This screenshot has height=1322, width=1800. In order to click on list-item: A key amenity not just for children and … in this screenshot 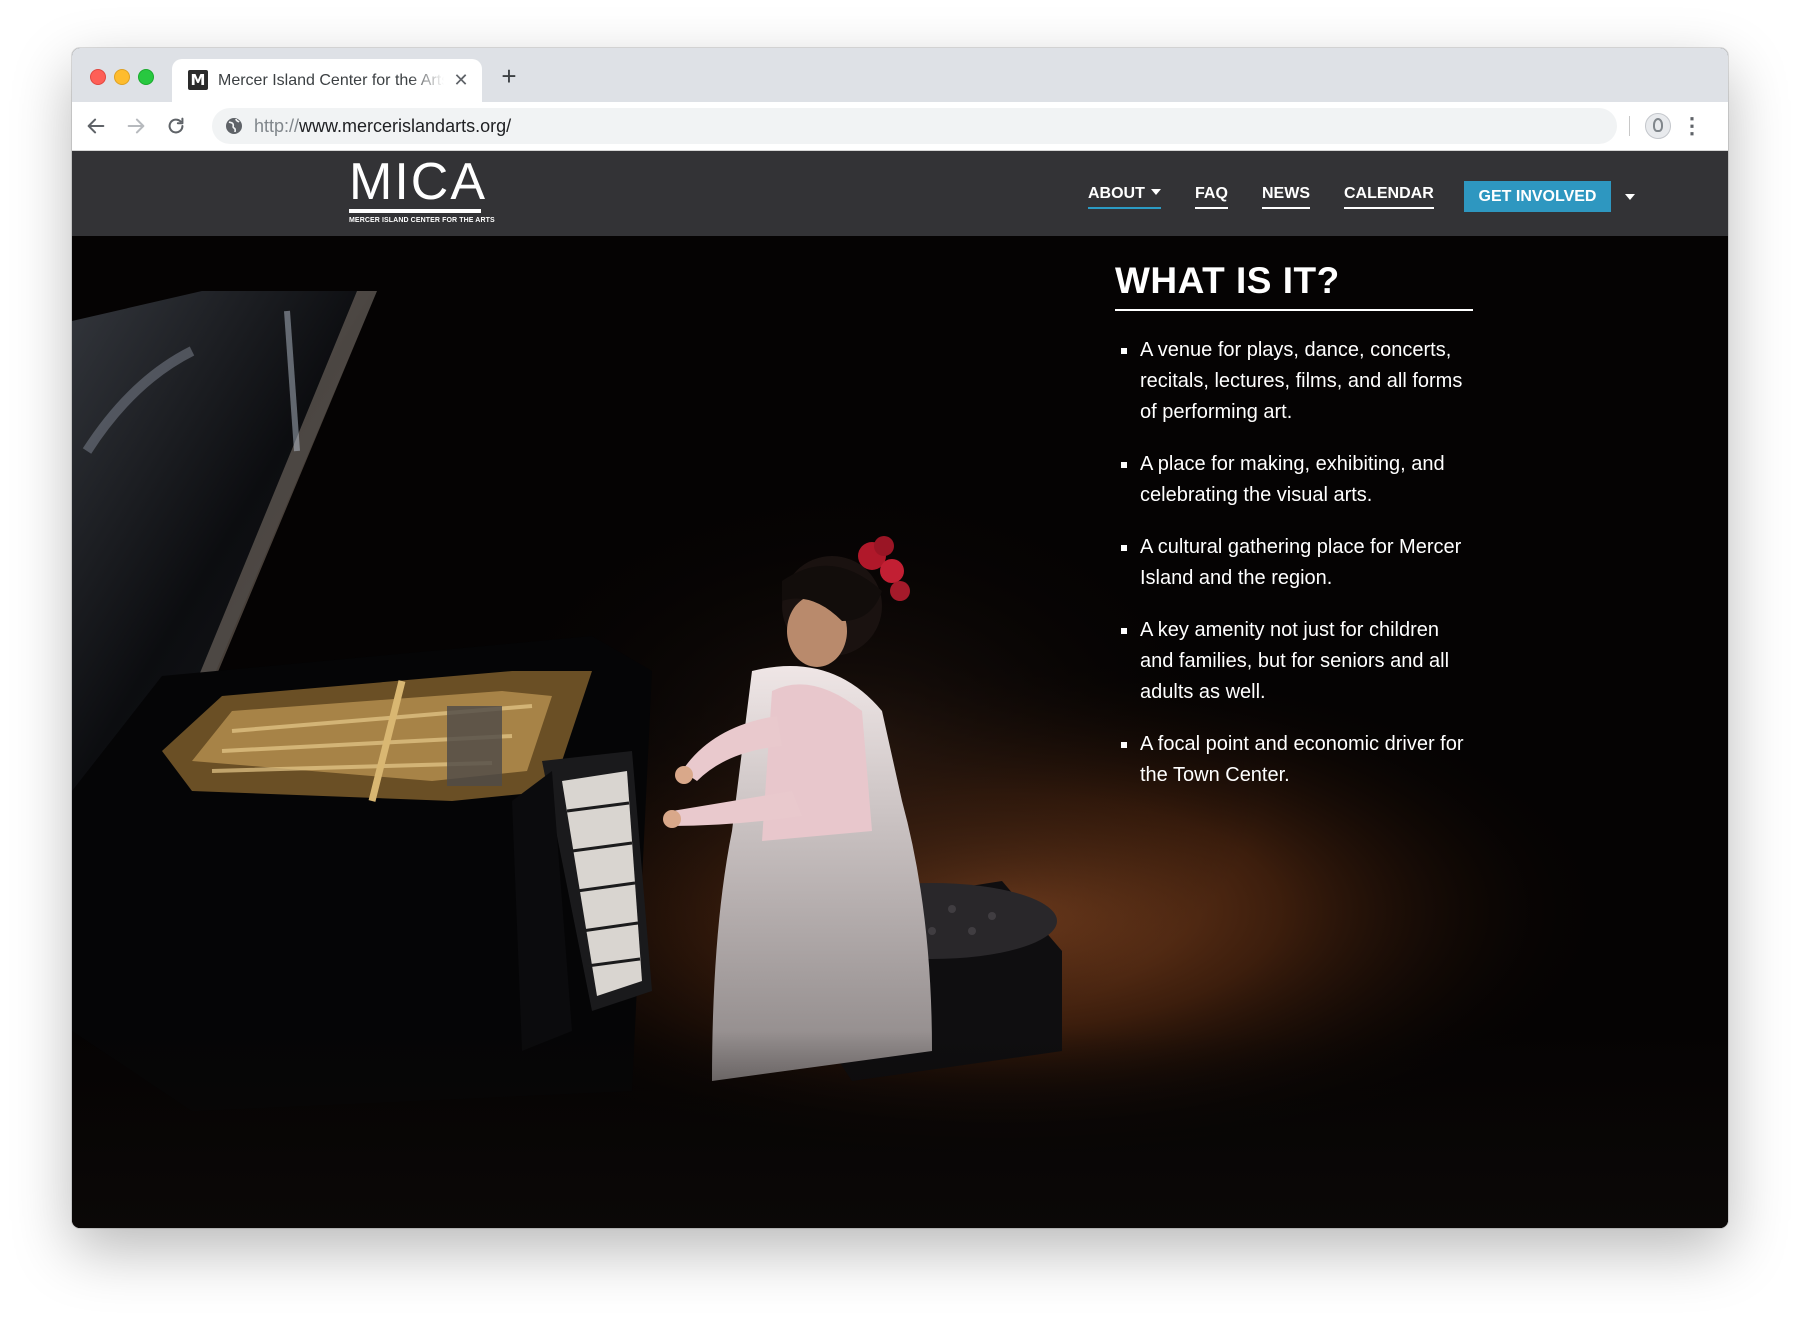, I will do `click(1295, 661)`.